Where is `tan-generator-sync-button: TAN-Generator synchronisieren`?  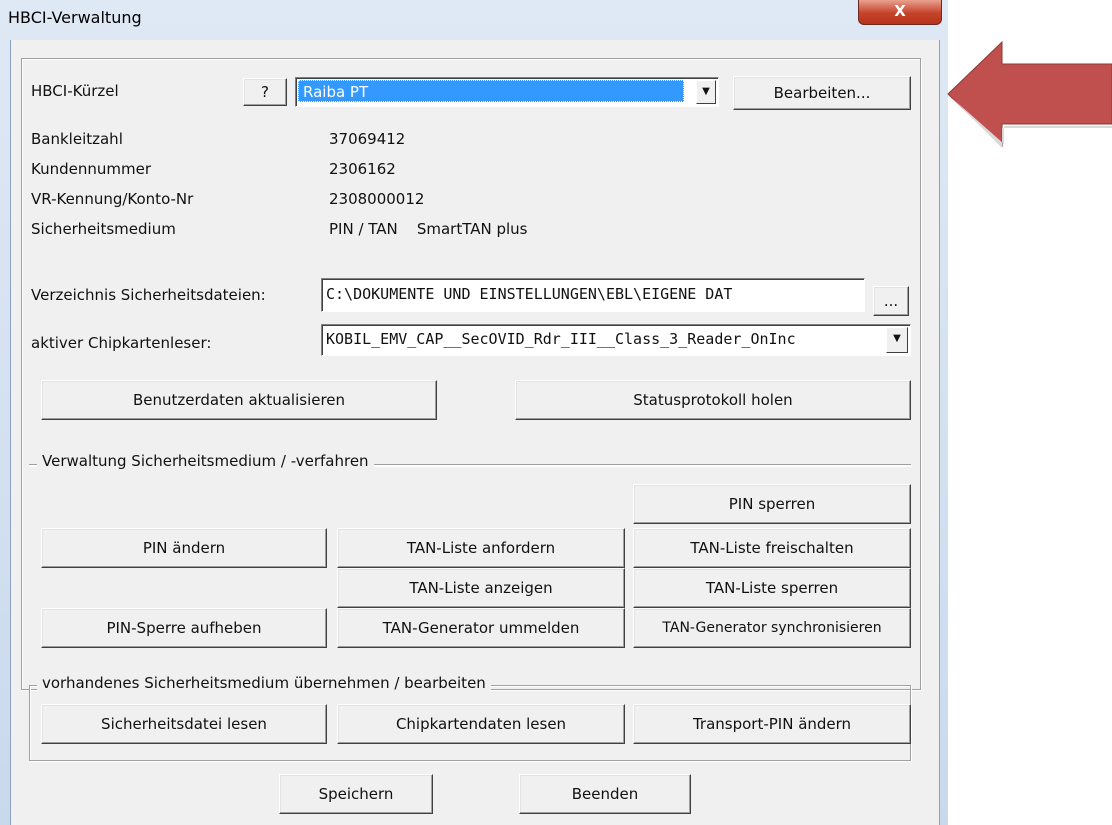
tan-generator-sync-button: TAN-Generator synchronisieren is located at coordinates (772, 628).